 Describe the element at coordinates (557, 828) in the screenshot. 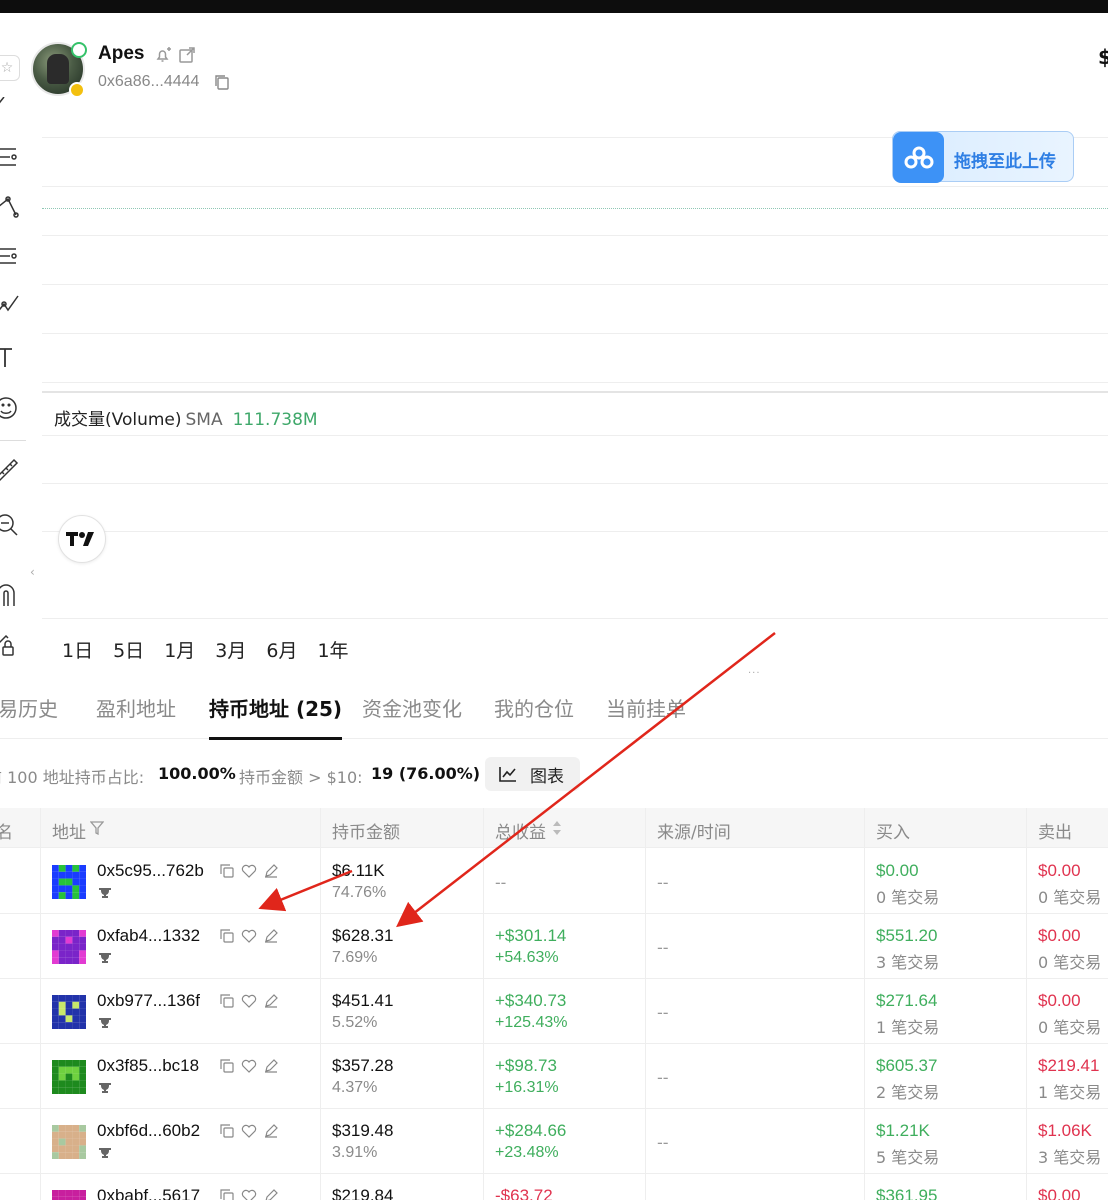

I see `sort-icon` at that location.